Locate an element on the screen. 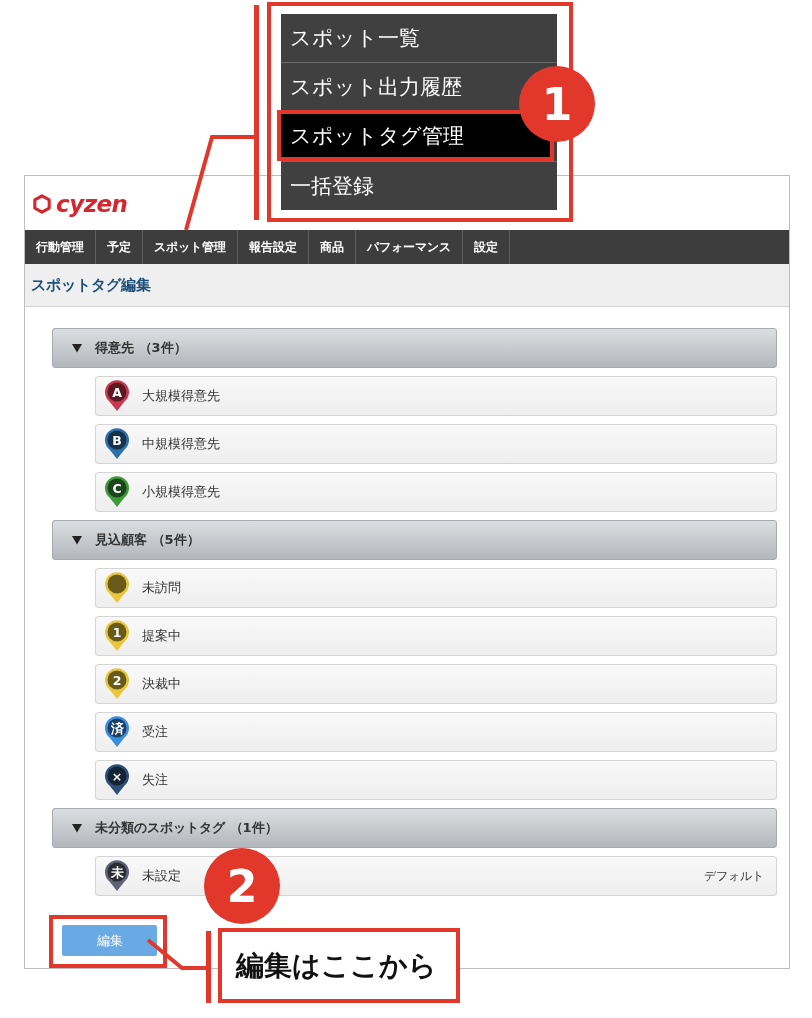  menu-item: スポット出力履歴 is located at coordinates (376, 87).